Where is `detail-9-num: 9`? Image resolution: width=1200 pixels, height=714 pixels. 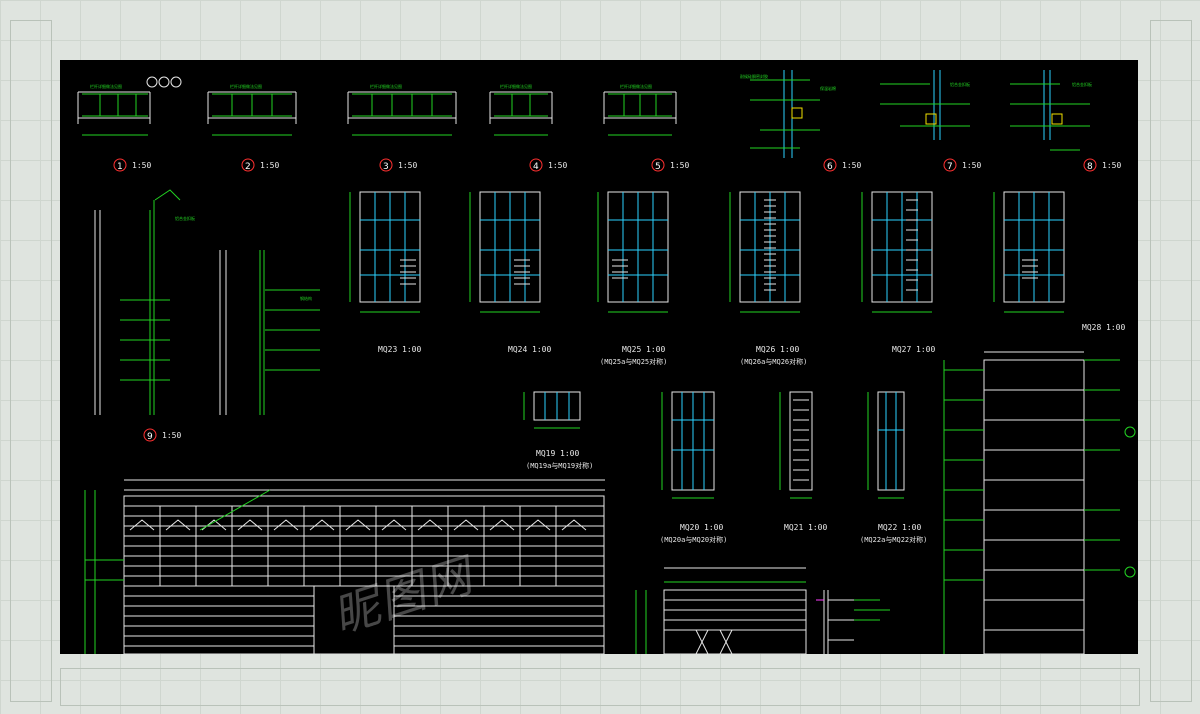 detail-9-num: 9 is located at coordinates (150, 437).